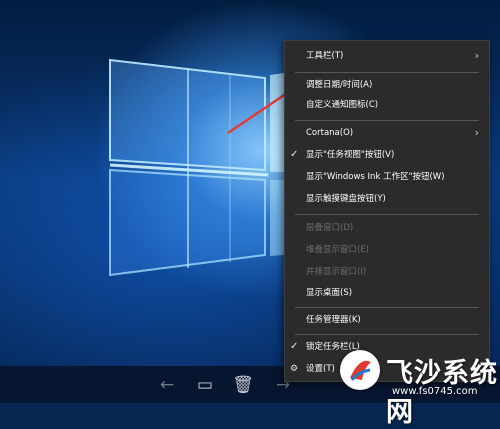 Image resolution: width=500 pixels, height=429 pixels. I want to click on menu-item-label: 堆叠显示窗口(E), so click(338, 250).